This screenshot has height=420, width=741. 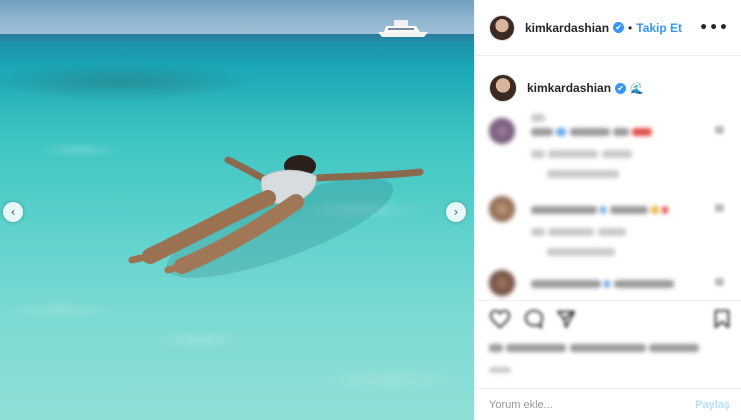 I want to click on follow-button: Takip Et, so click(x=659, y=28).